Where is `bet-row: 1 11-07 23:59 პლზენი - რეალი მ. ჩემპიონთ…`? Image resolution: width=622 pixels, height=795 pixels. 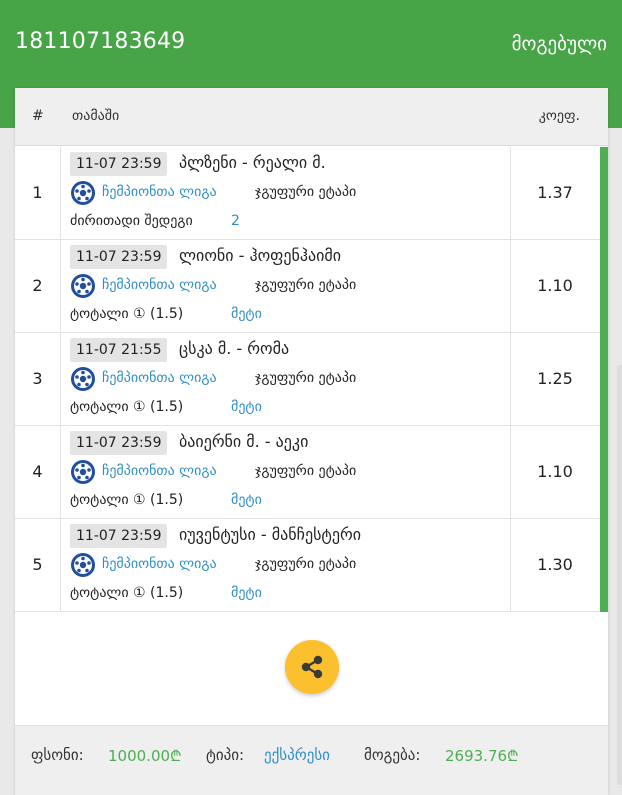 bet-row: 1 11-07 23:59 პლზენი - რეალი მ. ჩემპიონთ… is located at coordinates (311, 193).